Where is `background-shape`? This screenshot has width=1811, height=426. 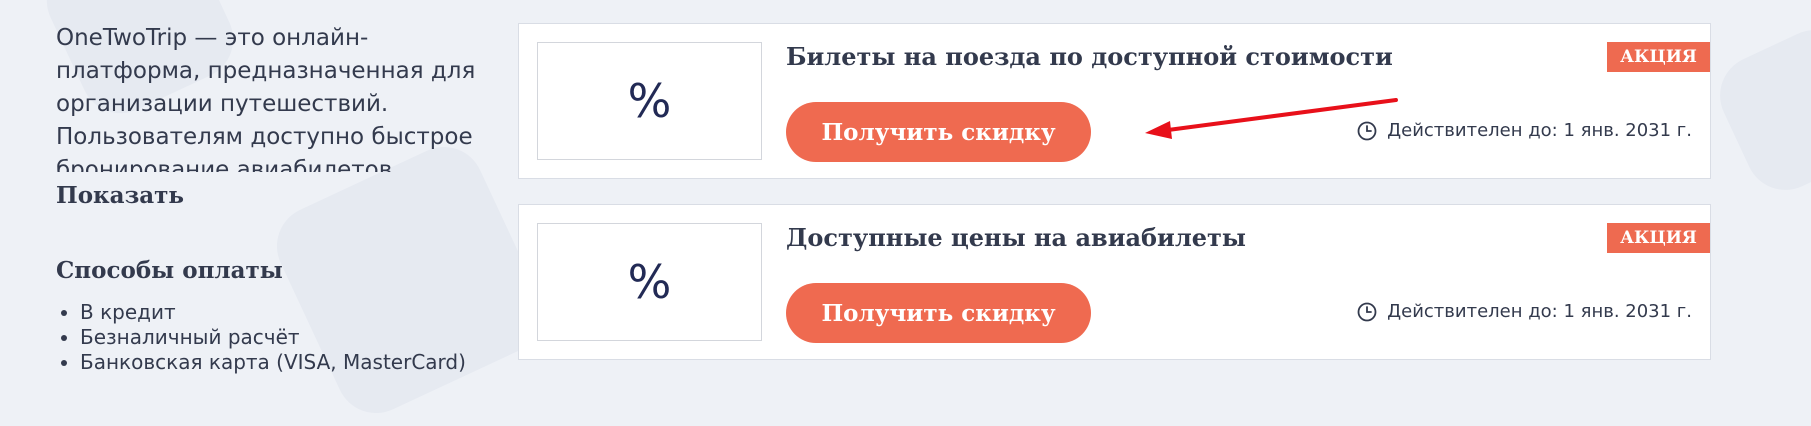 background-shape is located at coordinates (1758, 110).